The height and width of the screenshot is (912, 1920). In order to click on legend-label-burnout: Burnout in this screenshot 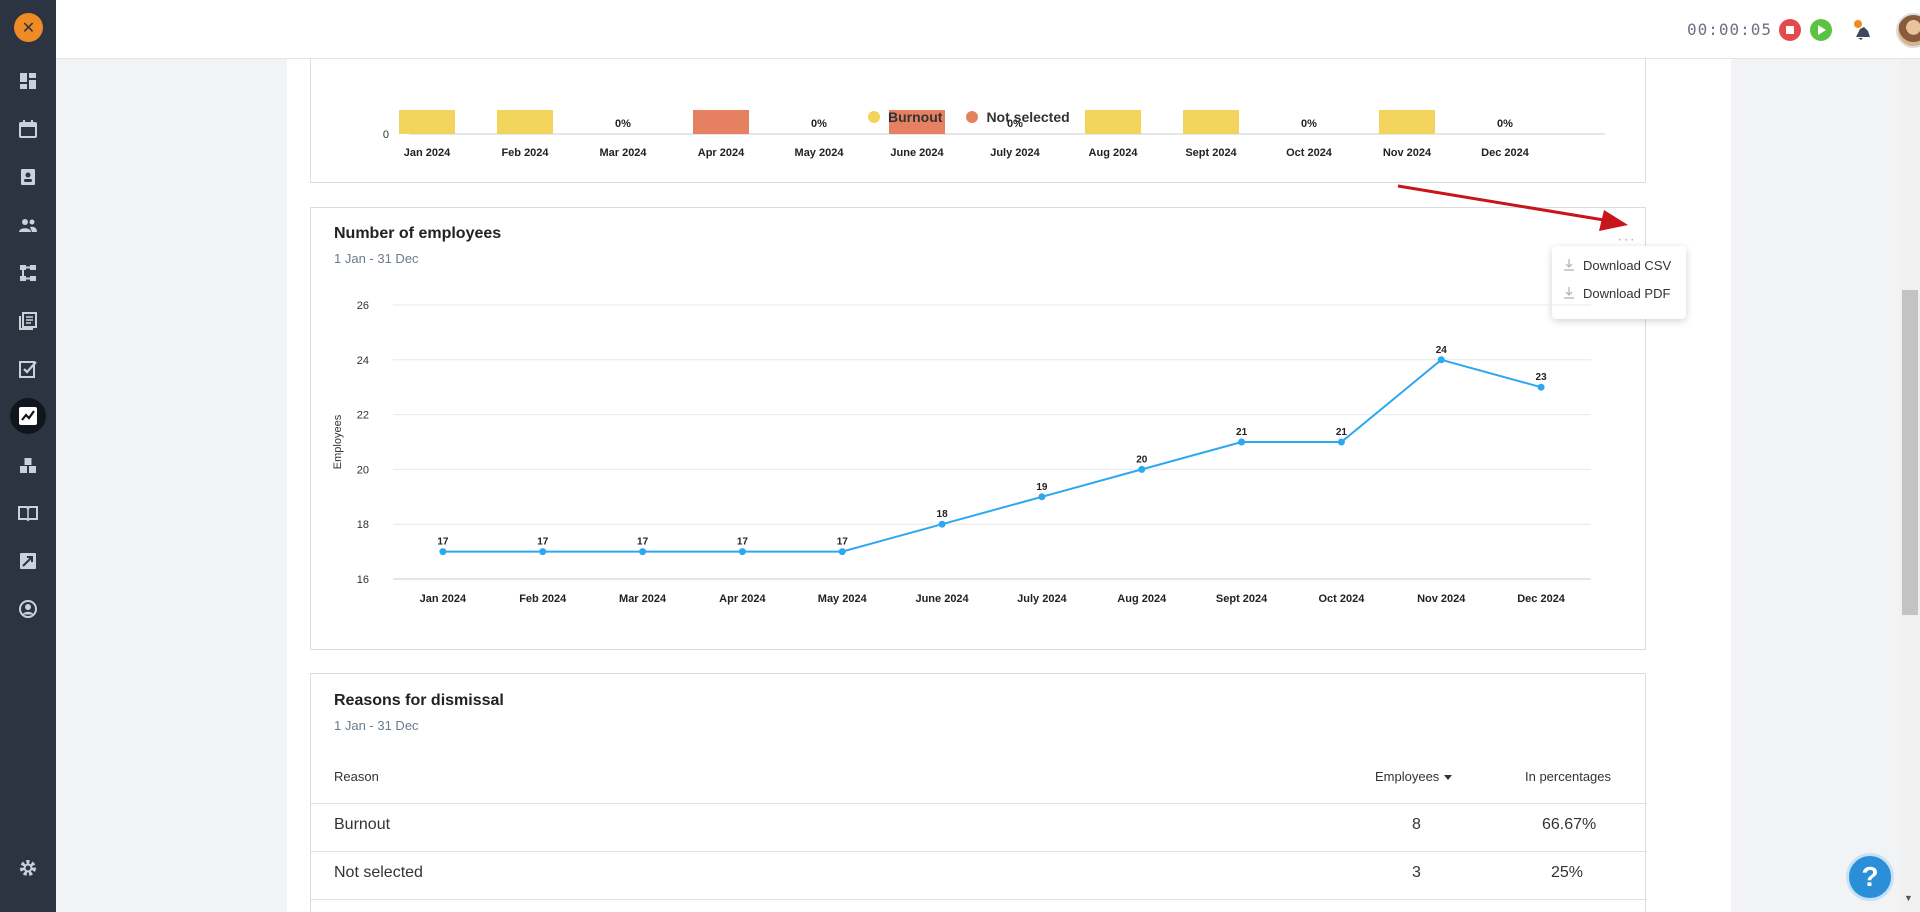, I will do `click(915, 117)`.